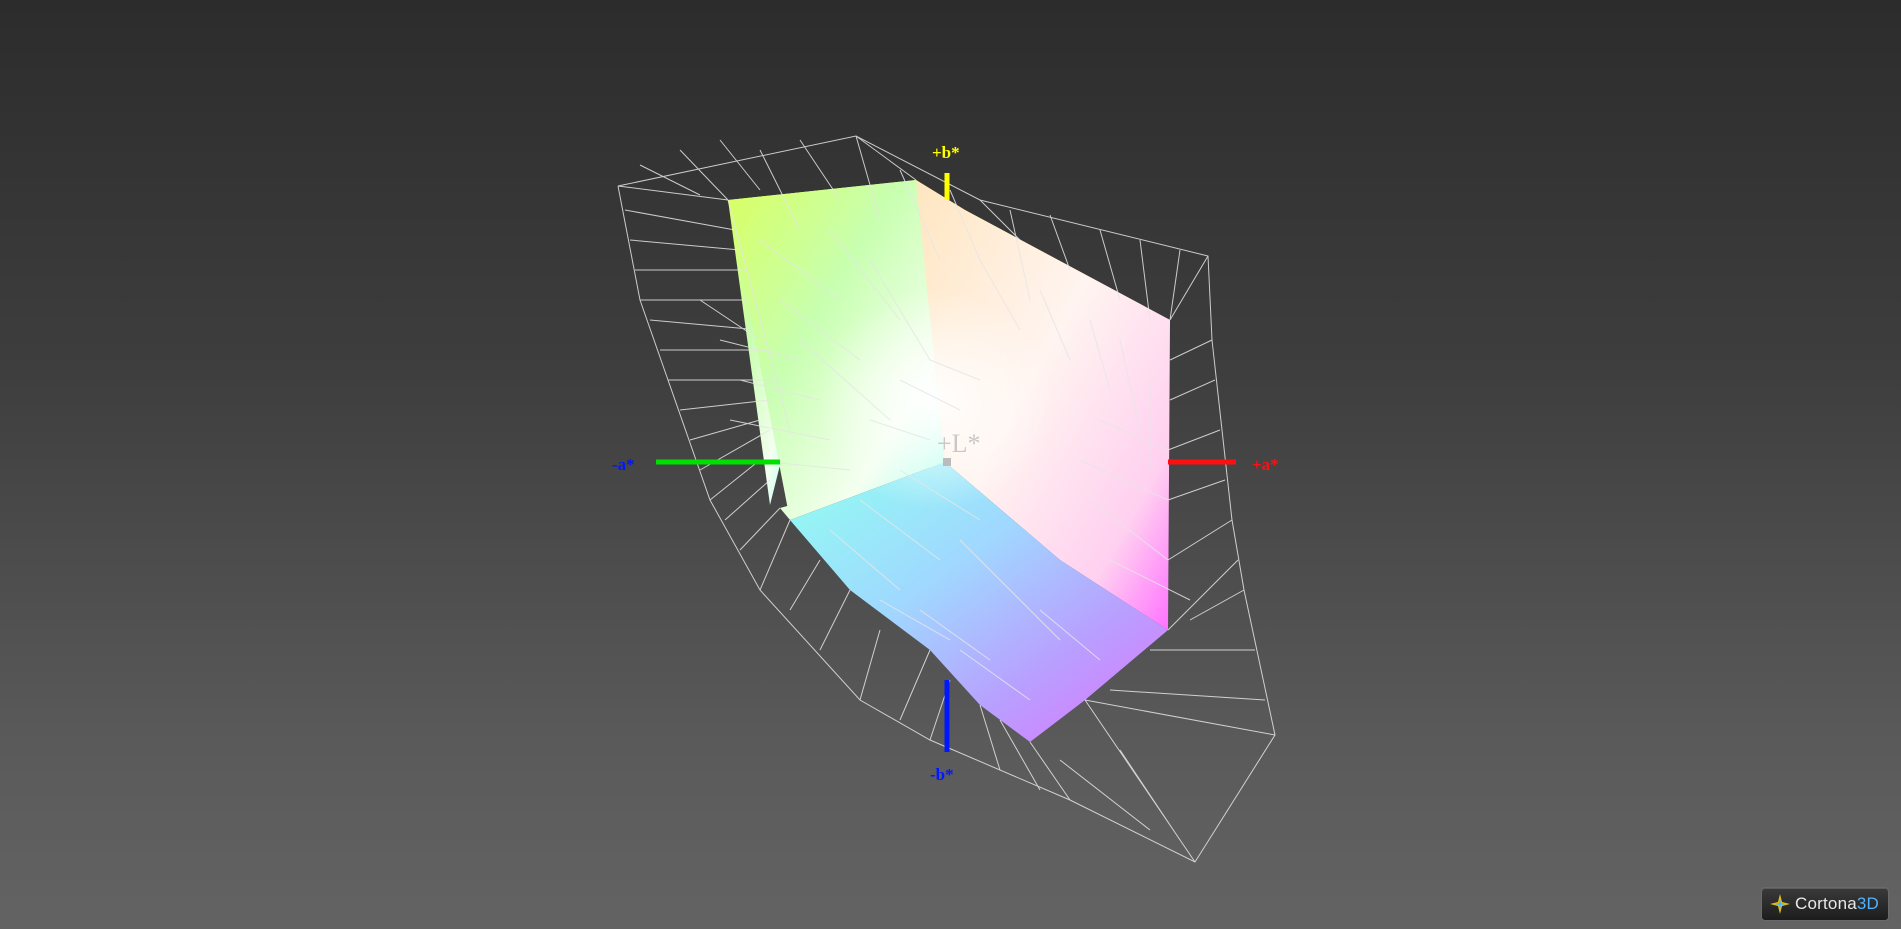  What do you see at coordinates (1868, 903) in the screenshot?
I see `logo-text-part2: 3D` at bounding box center [1868, 903].